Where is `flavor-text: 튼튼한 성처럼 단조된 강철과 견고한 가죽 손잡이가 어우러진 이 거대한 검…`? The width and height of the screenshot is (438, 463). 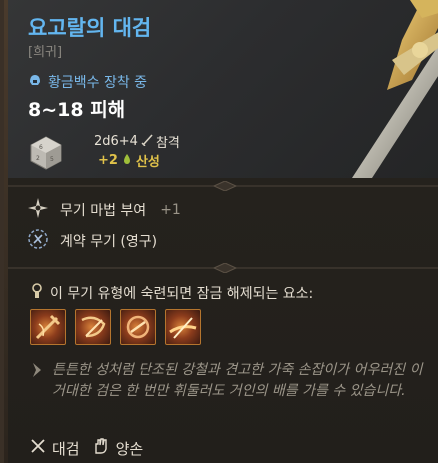 flavor-text: 튼튼한 성처럼 단조된 강철과 견고한 가죽 손잡이가 어우러진 이 거대한 검… is located at coordinates (230, 381).